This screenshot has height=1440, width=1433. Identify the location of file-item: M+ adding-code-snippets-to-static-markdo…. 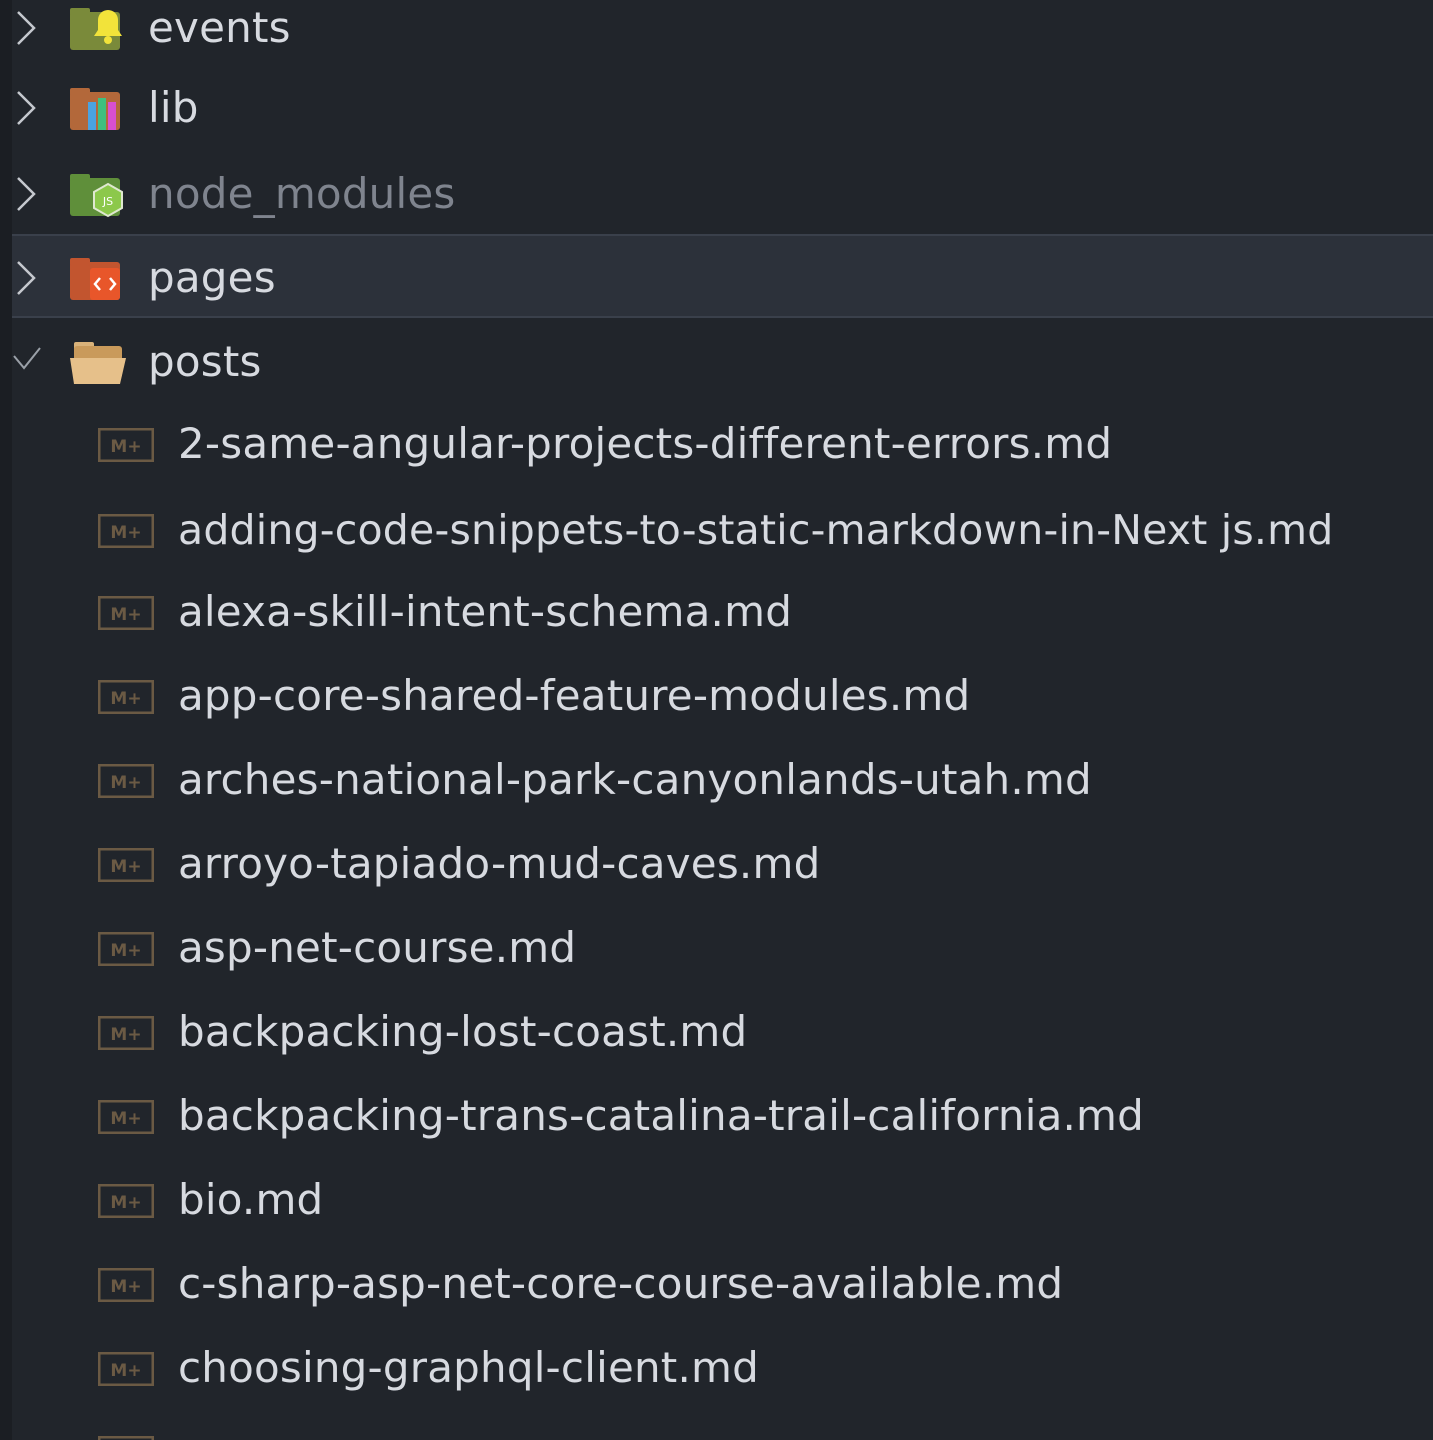
(722, 530).